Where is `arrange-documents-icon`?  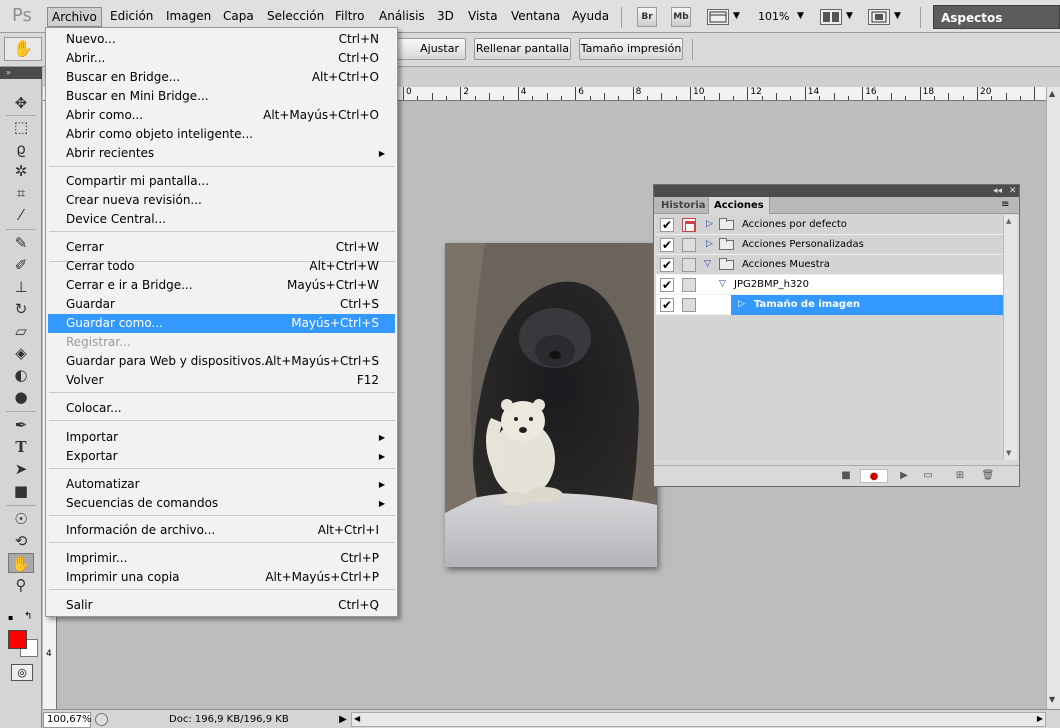 arrange-documents-icon is located at coordinates (831, 17).